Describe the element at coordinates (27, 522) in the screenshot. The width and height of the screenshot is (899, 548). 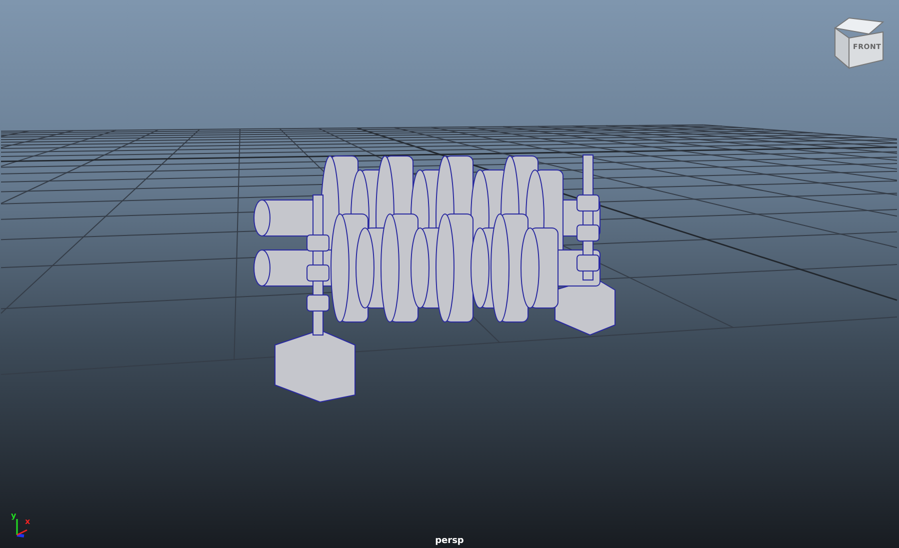
I see `axis-label: x` at that location.